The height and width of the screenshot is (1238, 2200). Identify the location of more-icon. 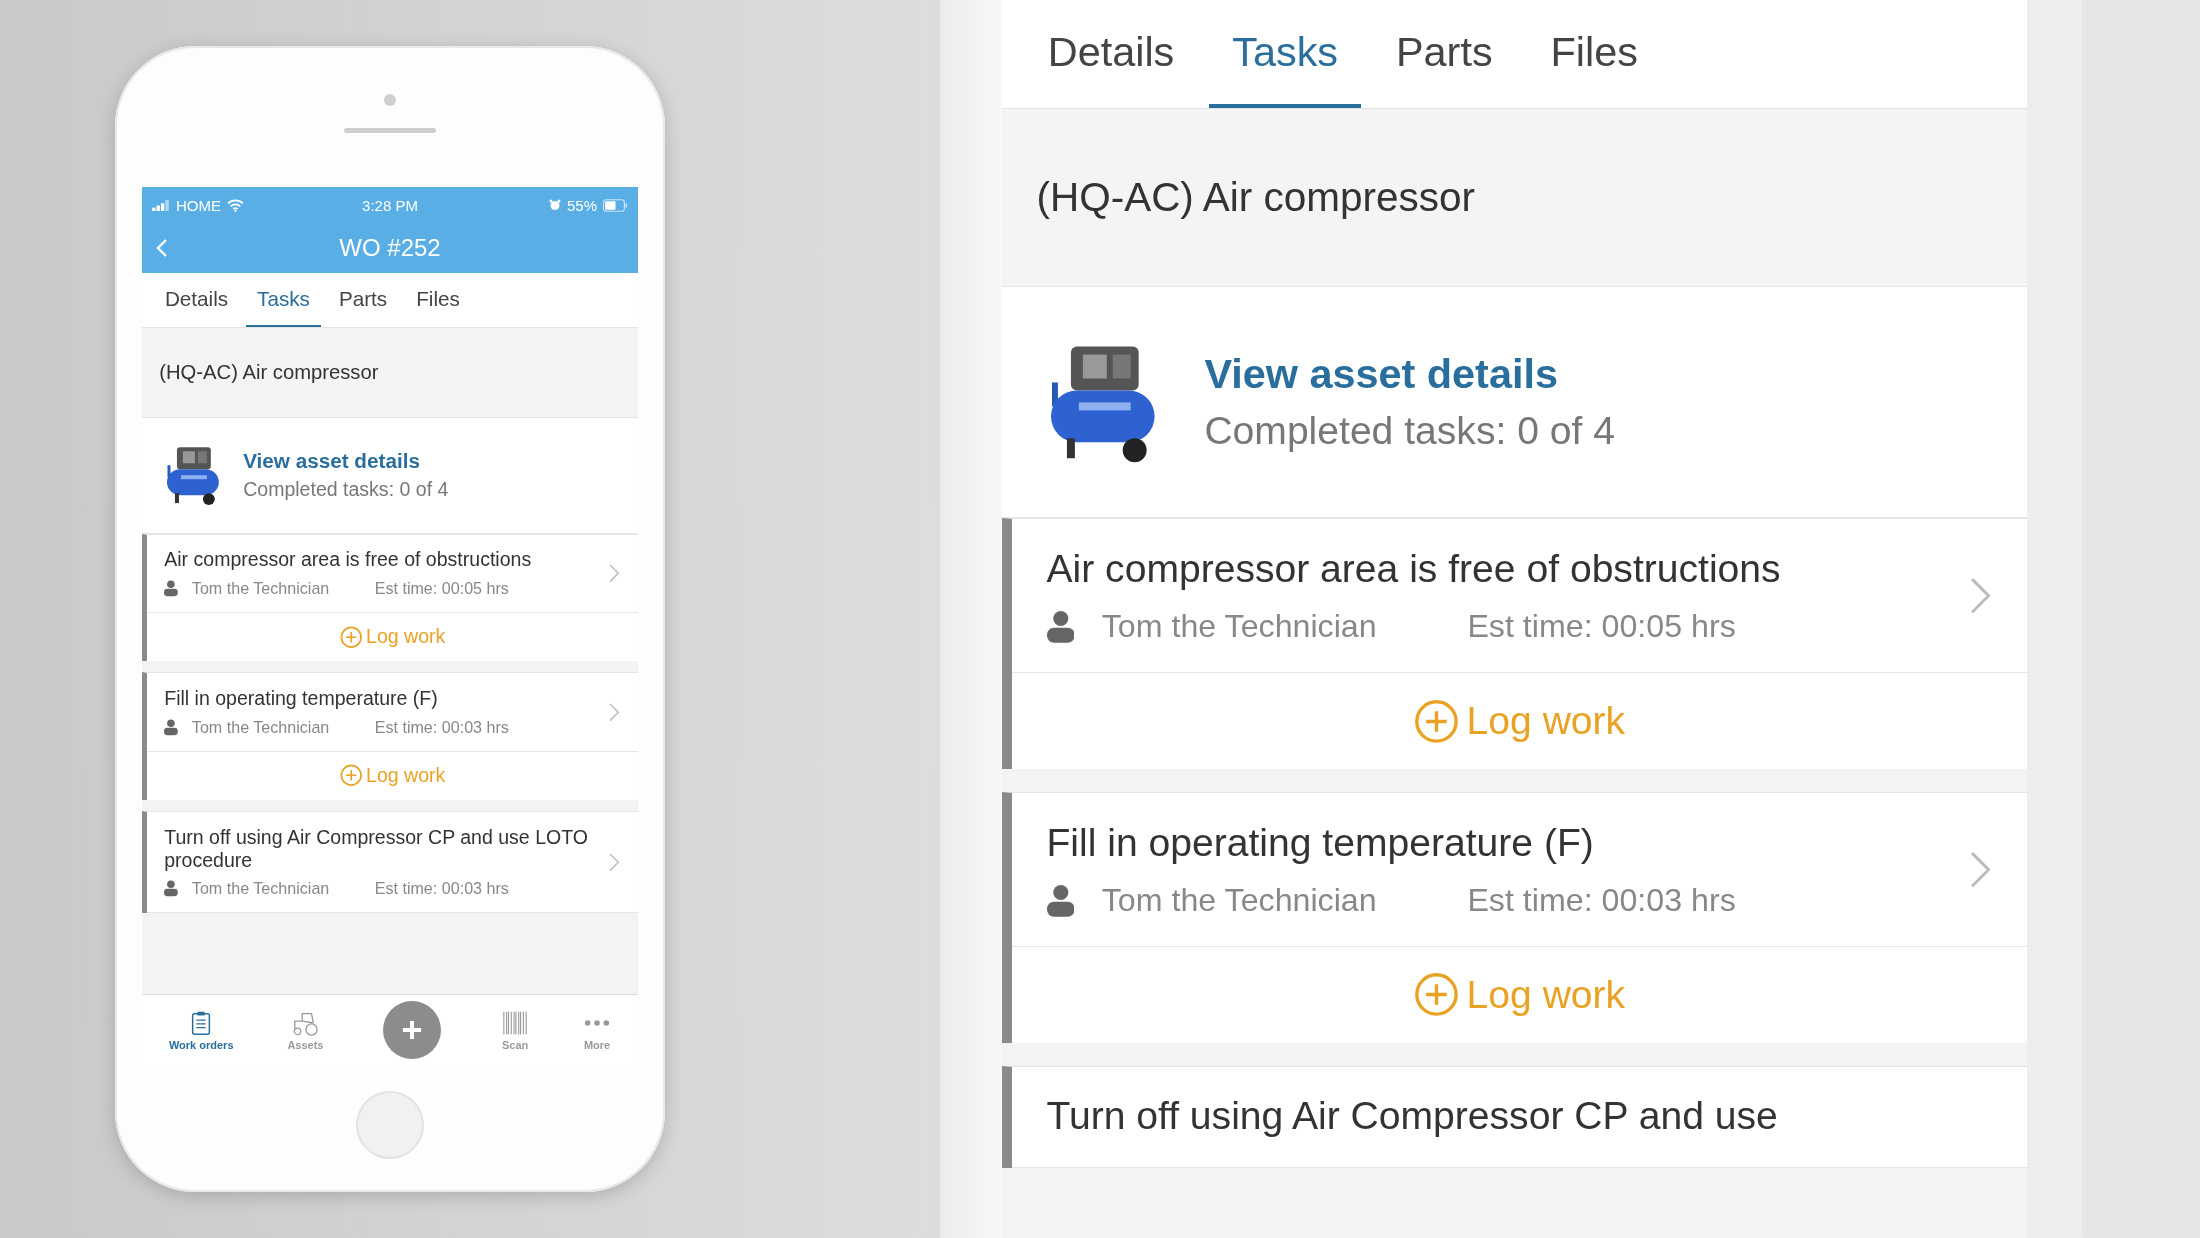
(597, 1022).